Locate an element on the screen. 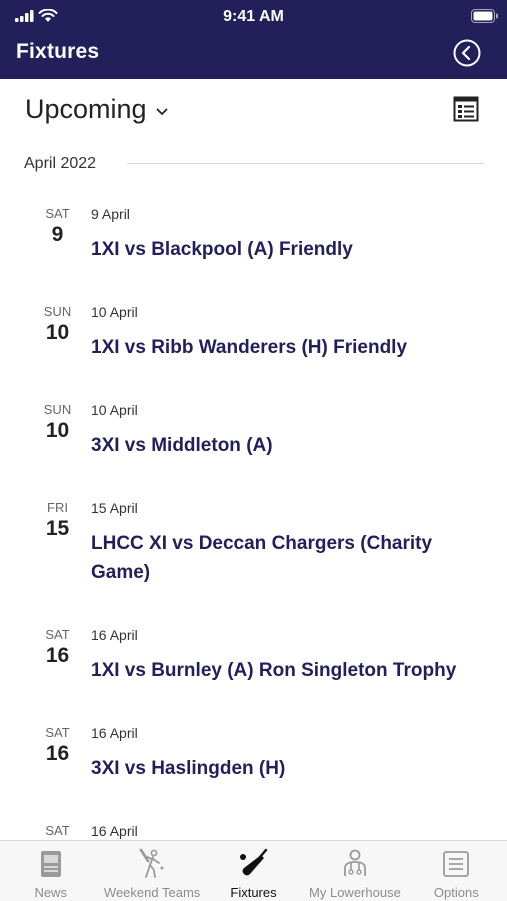  fixture-date-col: FRI 15 is located at coordinates (45, 558).